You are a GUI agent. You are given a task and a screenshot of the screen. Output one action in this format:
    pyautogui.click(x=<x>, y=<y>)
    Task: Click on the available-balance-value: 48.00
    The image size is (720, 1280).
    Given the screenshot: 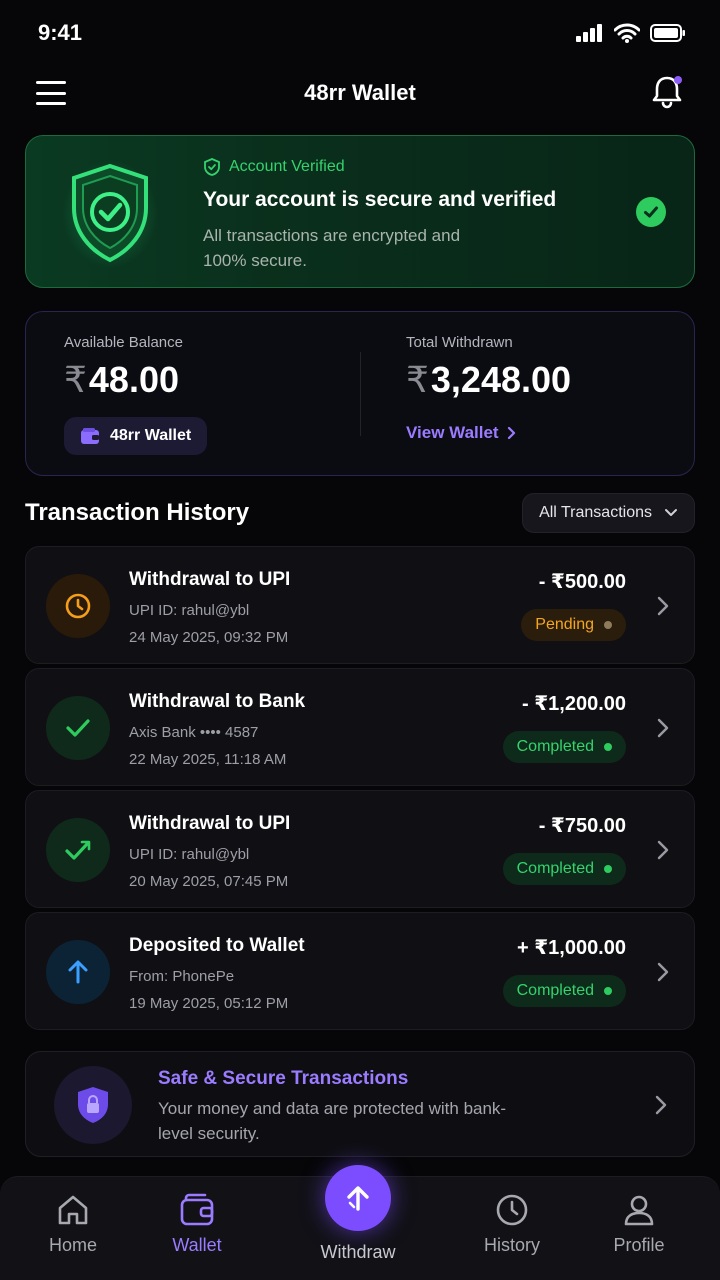 What is the action you would take?
    pyautogui.click(x=133, y=379)
    